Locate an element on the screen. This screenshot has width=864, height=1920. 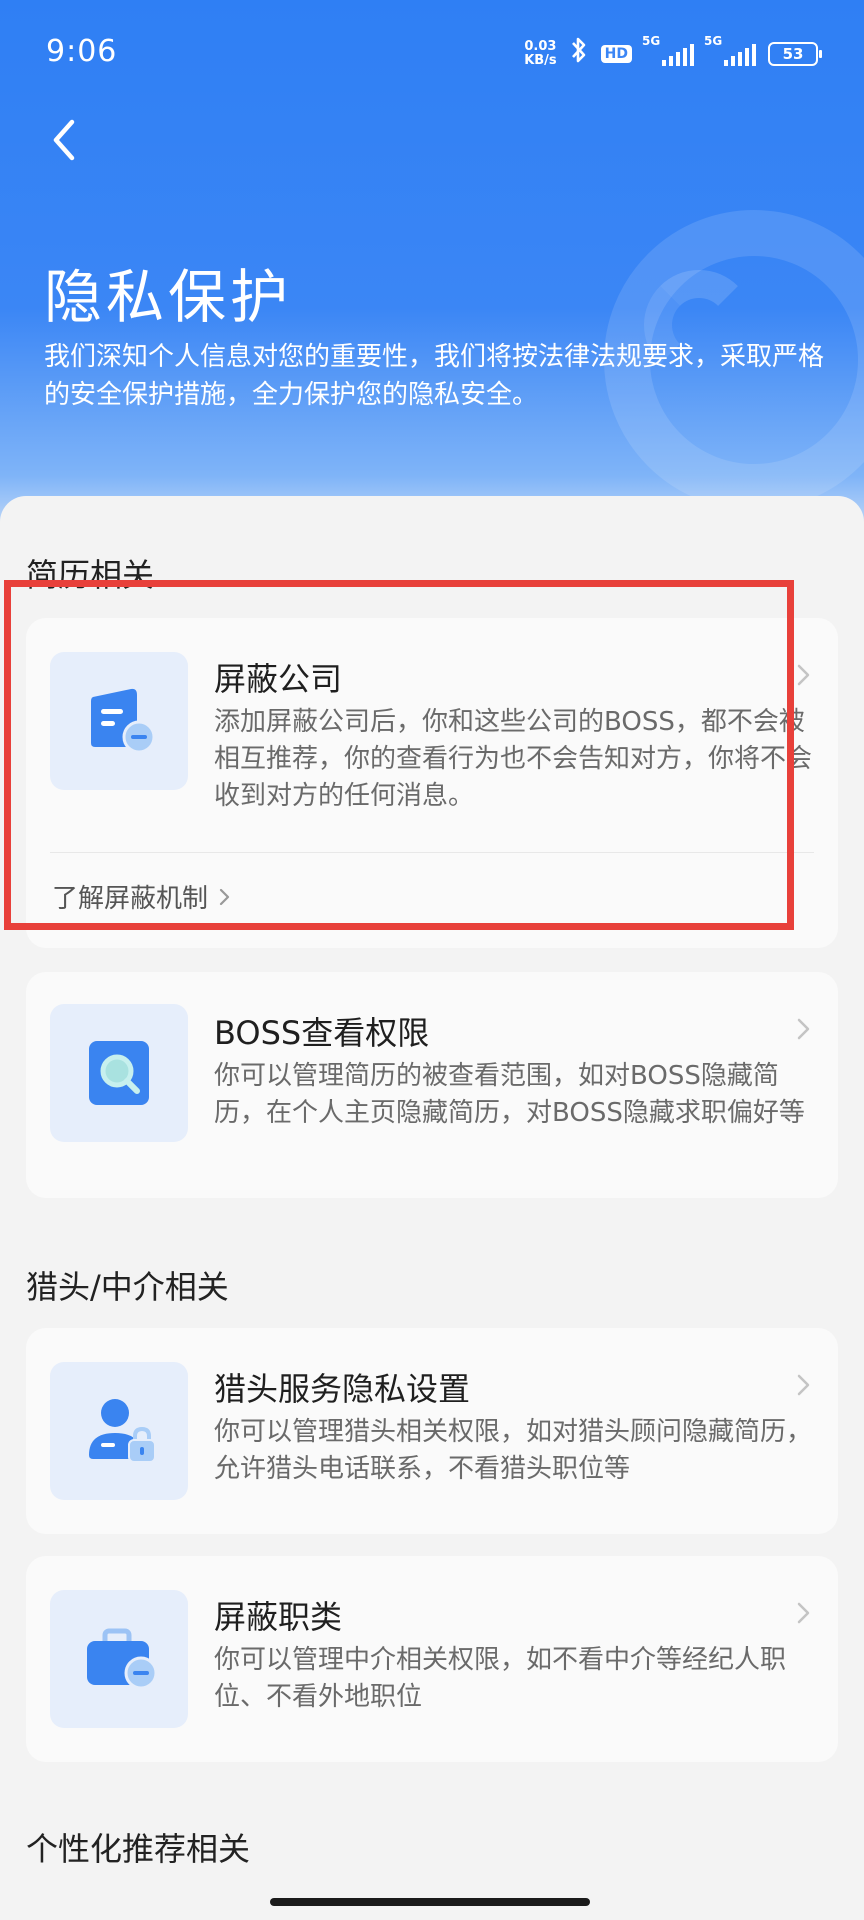
home-indicator is located at coordinates (430, 1902).